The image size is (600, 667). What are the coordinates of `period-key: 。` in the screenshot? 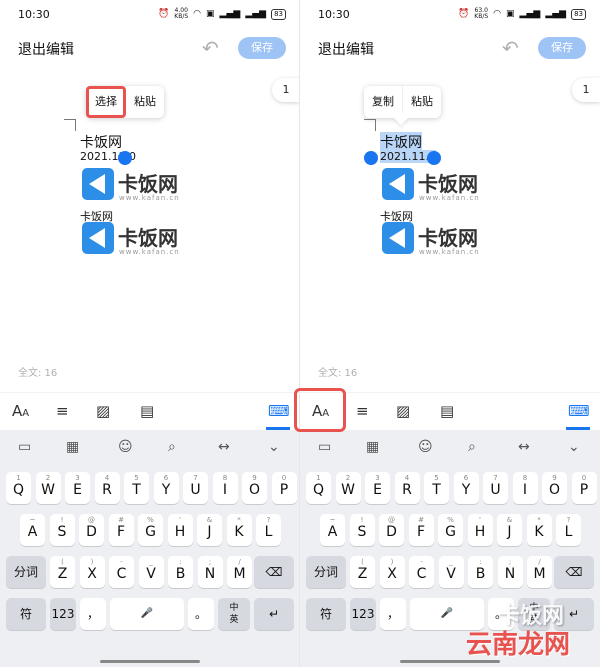 It's located at (201, 614).